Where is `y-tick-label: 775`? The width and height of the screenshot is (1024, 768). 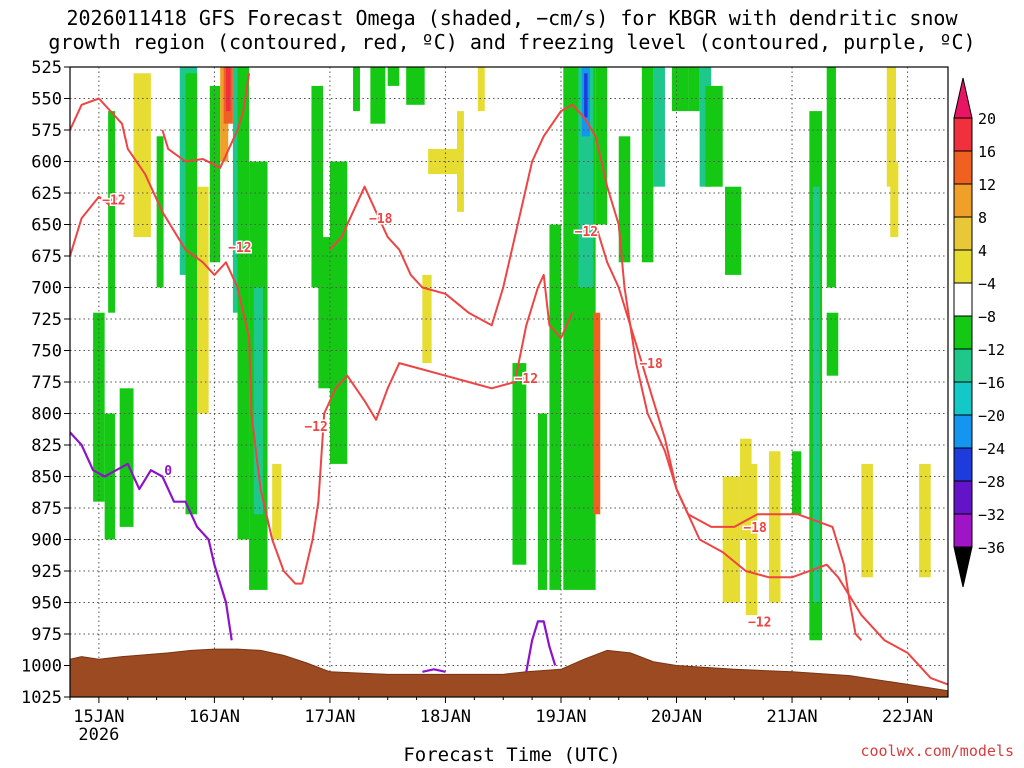
y-tick-label: 775 is located at coordinates (46, 383).